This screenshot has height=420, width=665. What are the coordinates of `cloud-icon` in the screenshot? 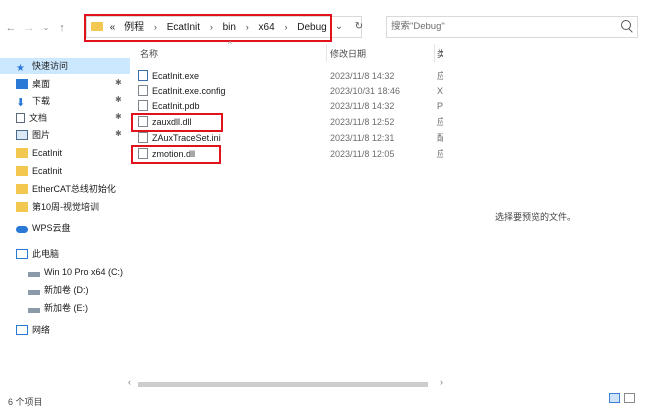 It's located at (22, 229).